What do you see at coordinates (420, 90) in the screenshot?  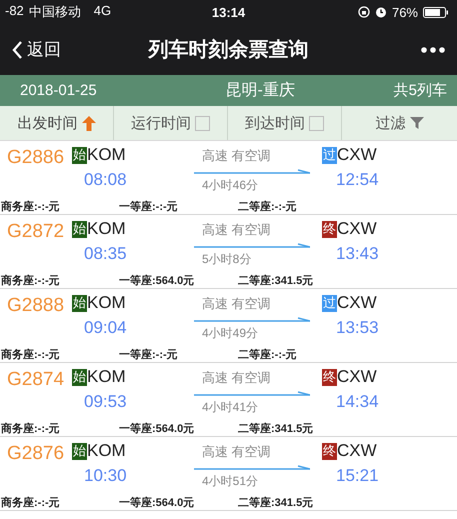 I see `train-count: 共5列车` at bounding box center [420, 90].